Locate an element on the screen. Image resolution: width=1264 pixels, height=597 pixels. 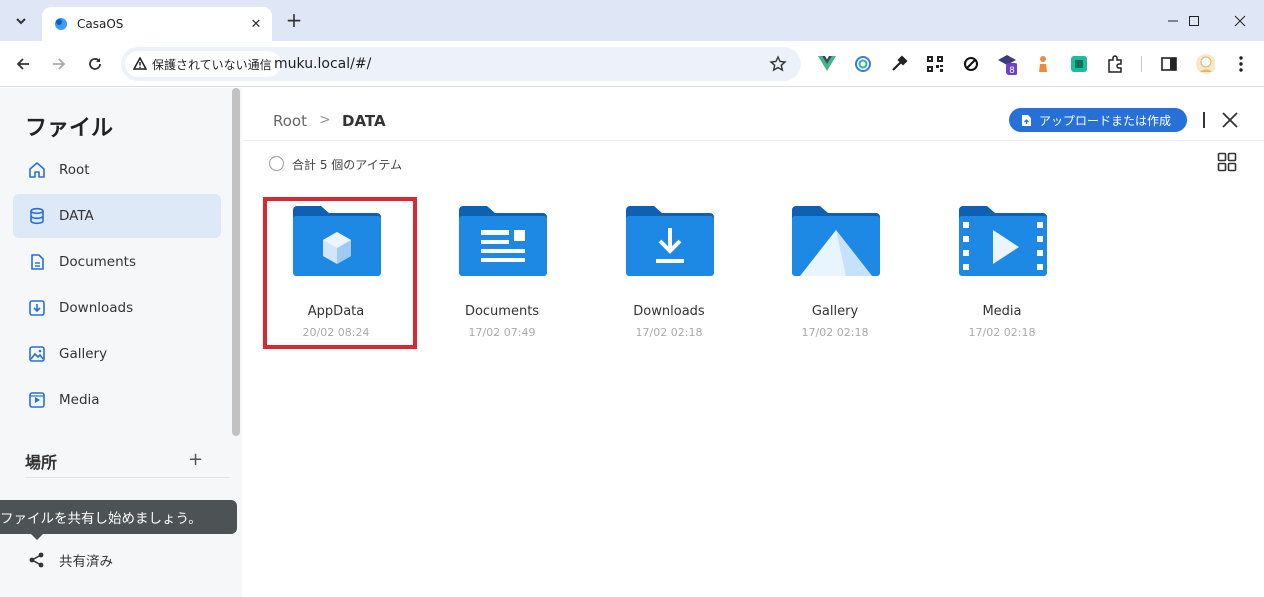
upload-or-create-button: アップロードまたは作成 is located at coordinates (1098, 120).